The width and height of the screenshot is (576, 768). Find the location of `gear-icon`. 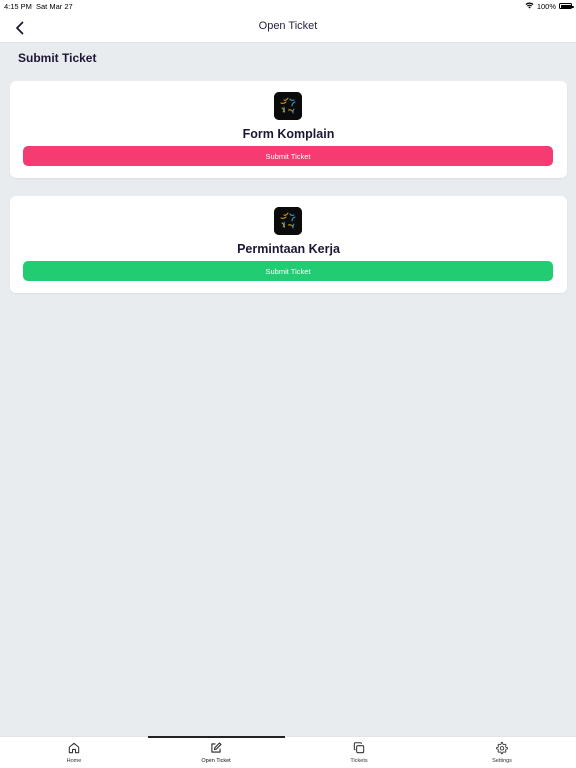

gear-icon is located at coordinates (502, 748).